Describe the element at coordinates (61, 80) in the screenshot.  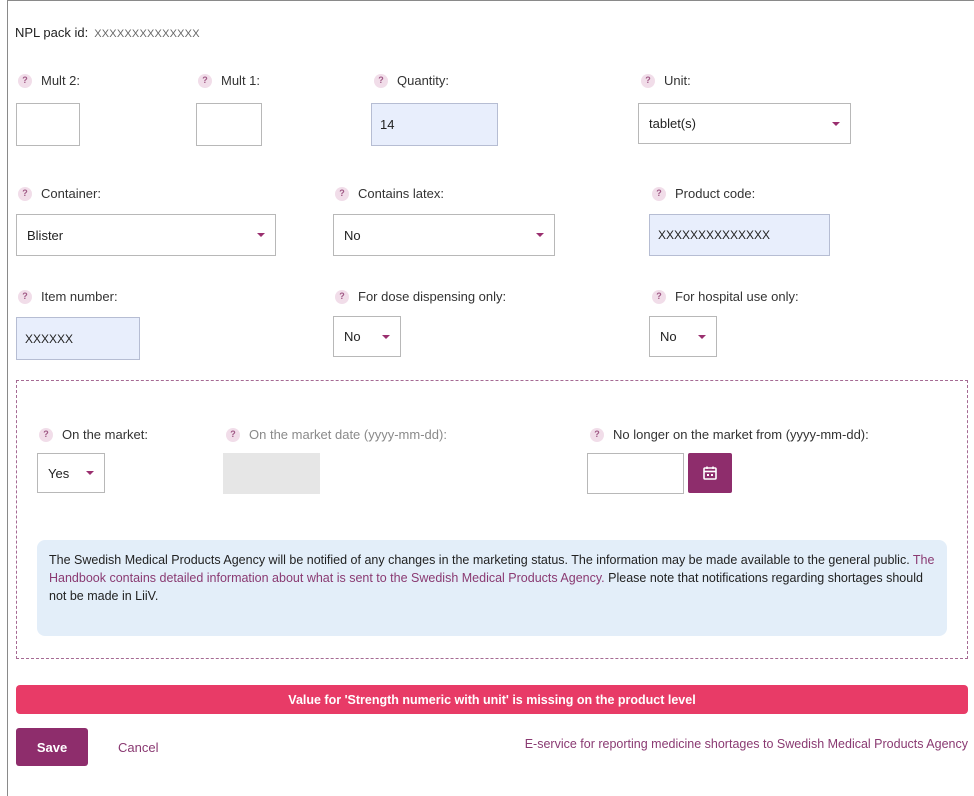
I see `mult2-label: Mult 2:` at that location.